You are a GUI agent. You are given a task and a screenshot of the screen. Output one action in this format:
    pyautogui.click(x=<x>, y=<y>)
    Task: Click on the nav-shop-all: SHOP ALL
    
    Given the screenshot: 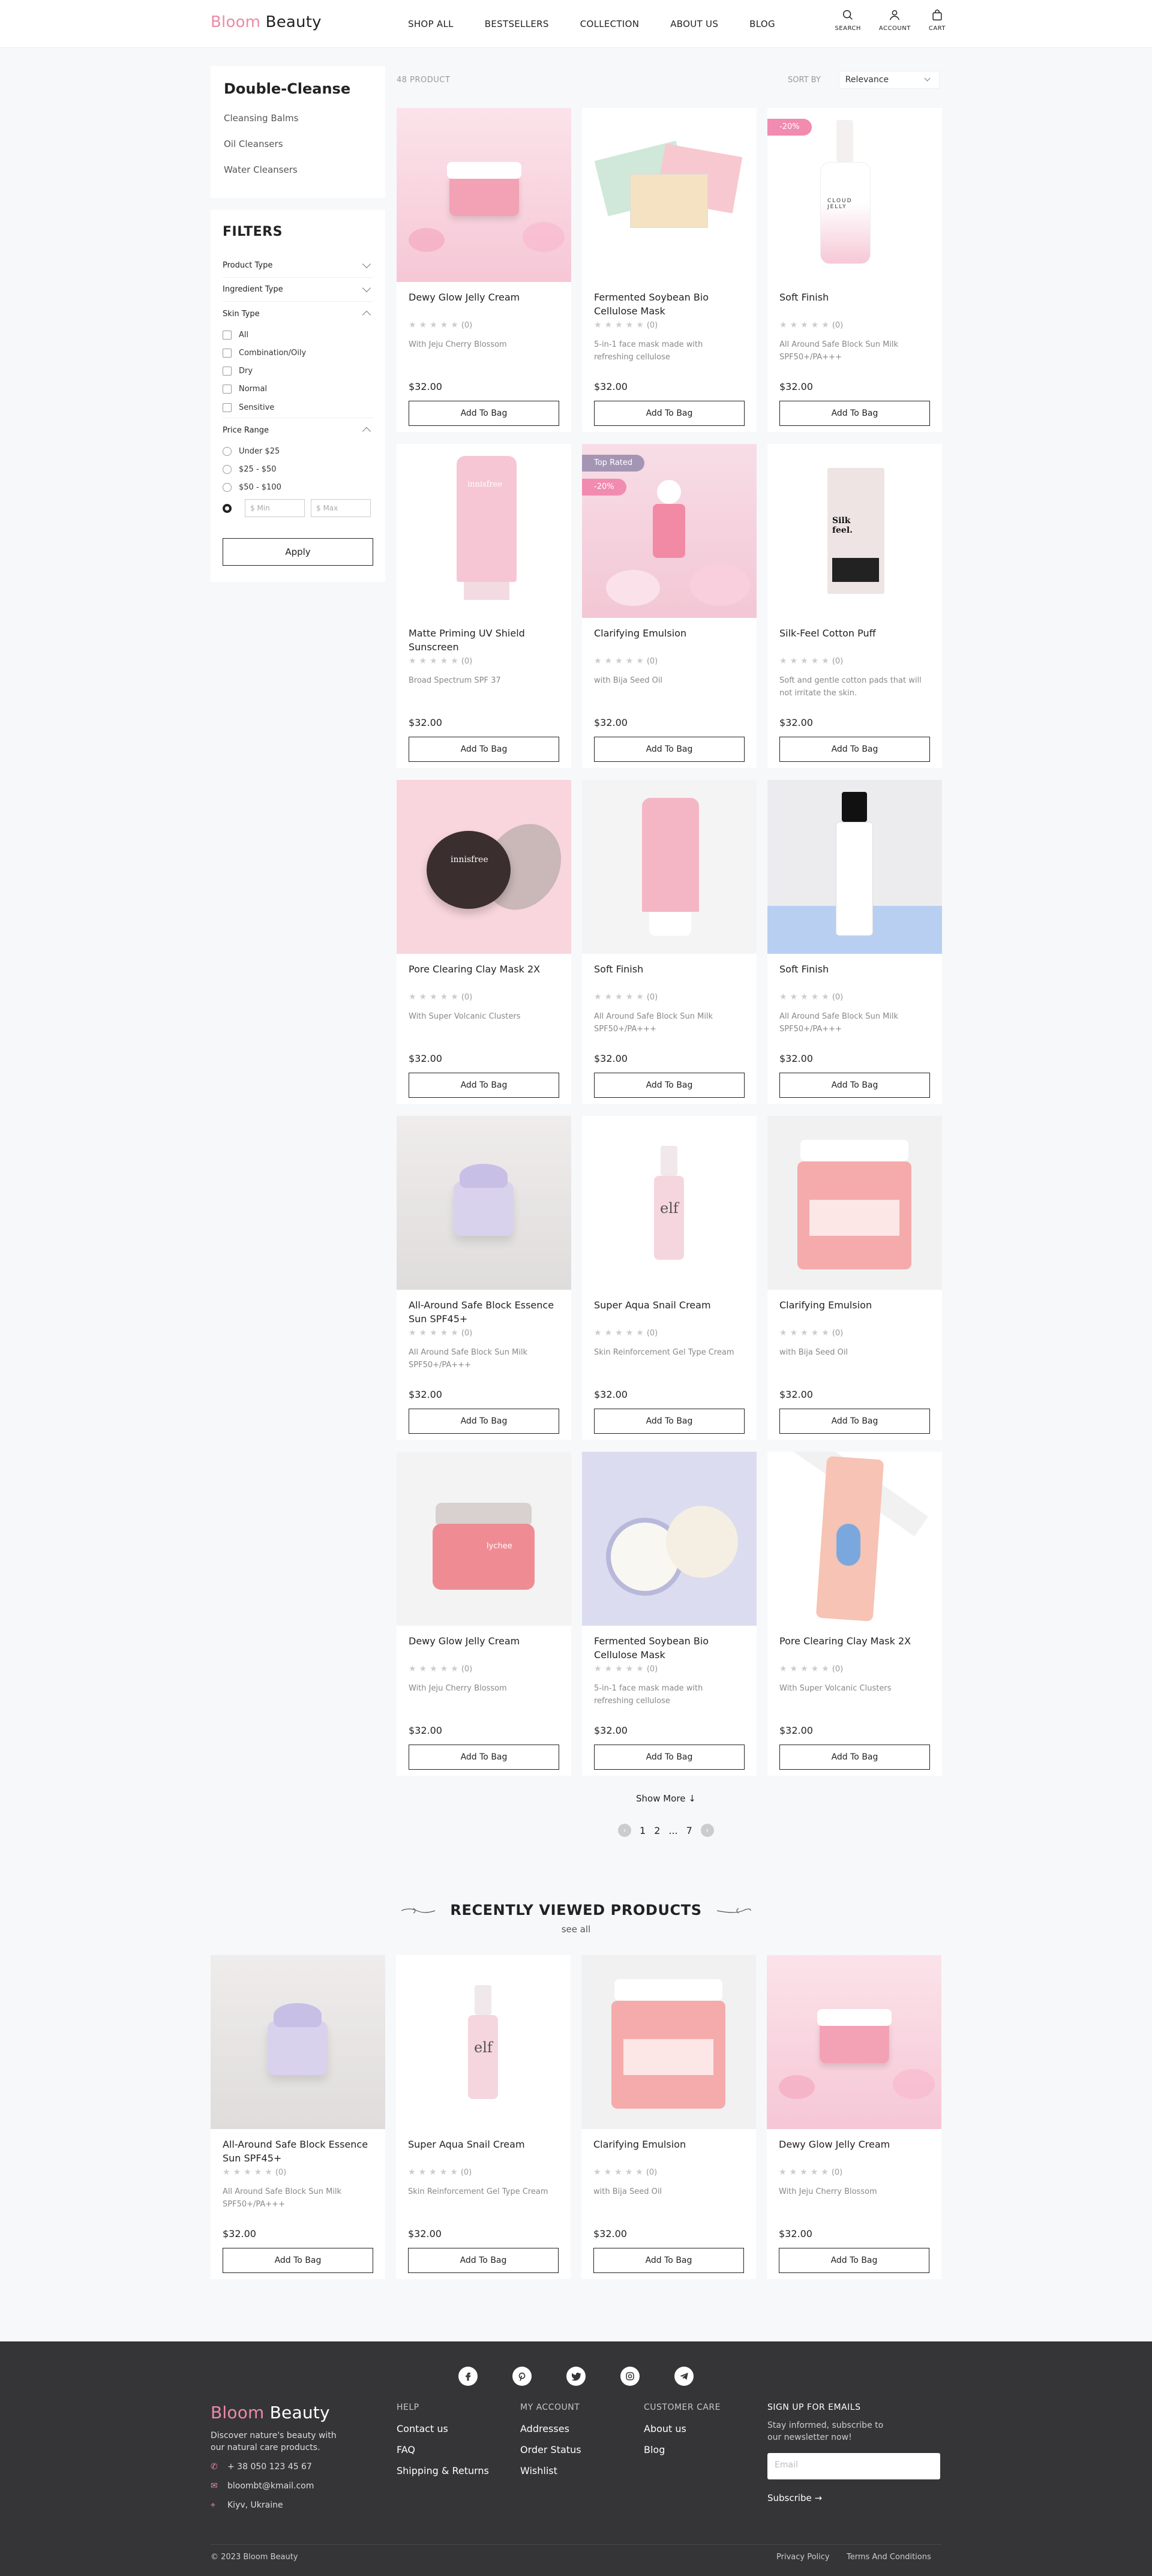 What is the action you would take?
    pyautogui.click(x=431, y=24)
    